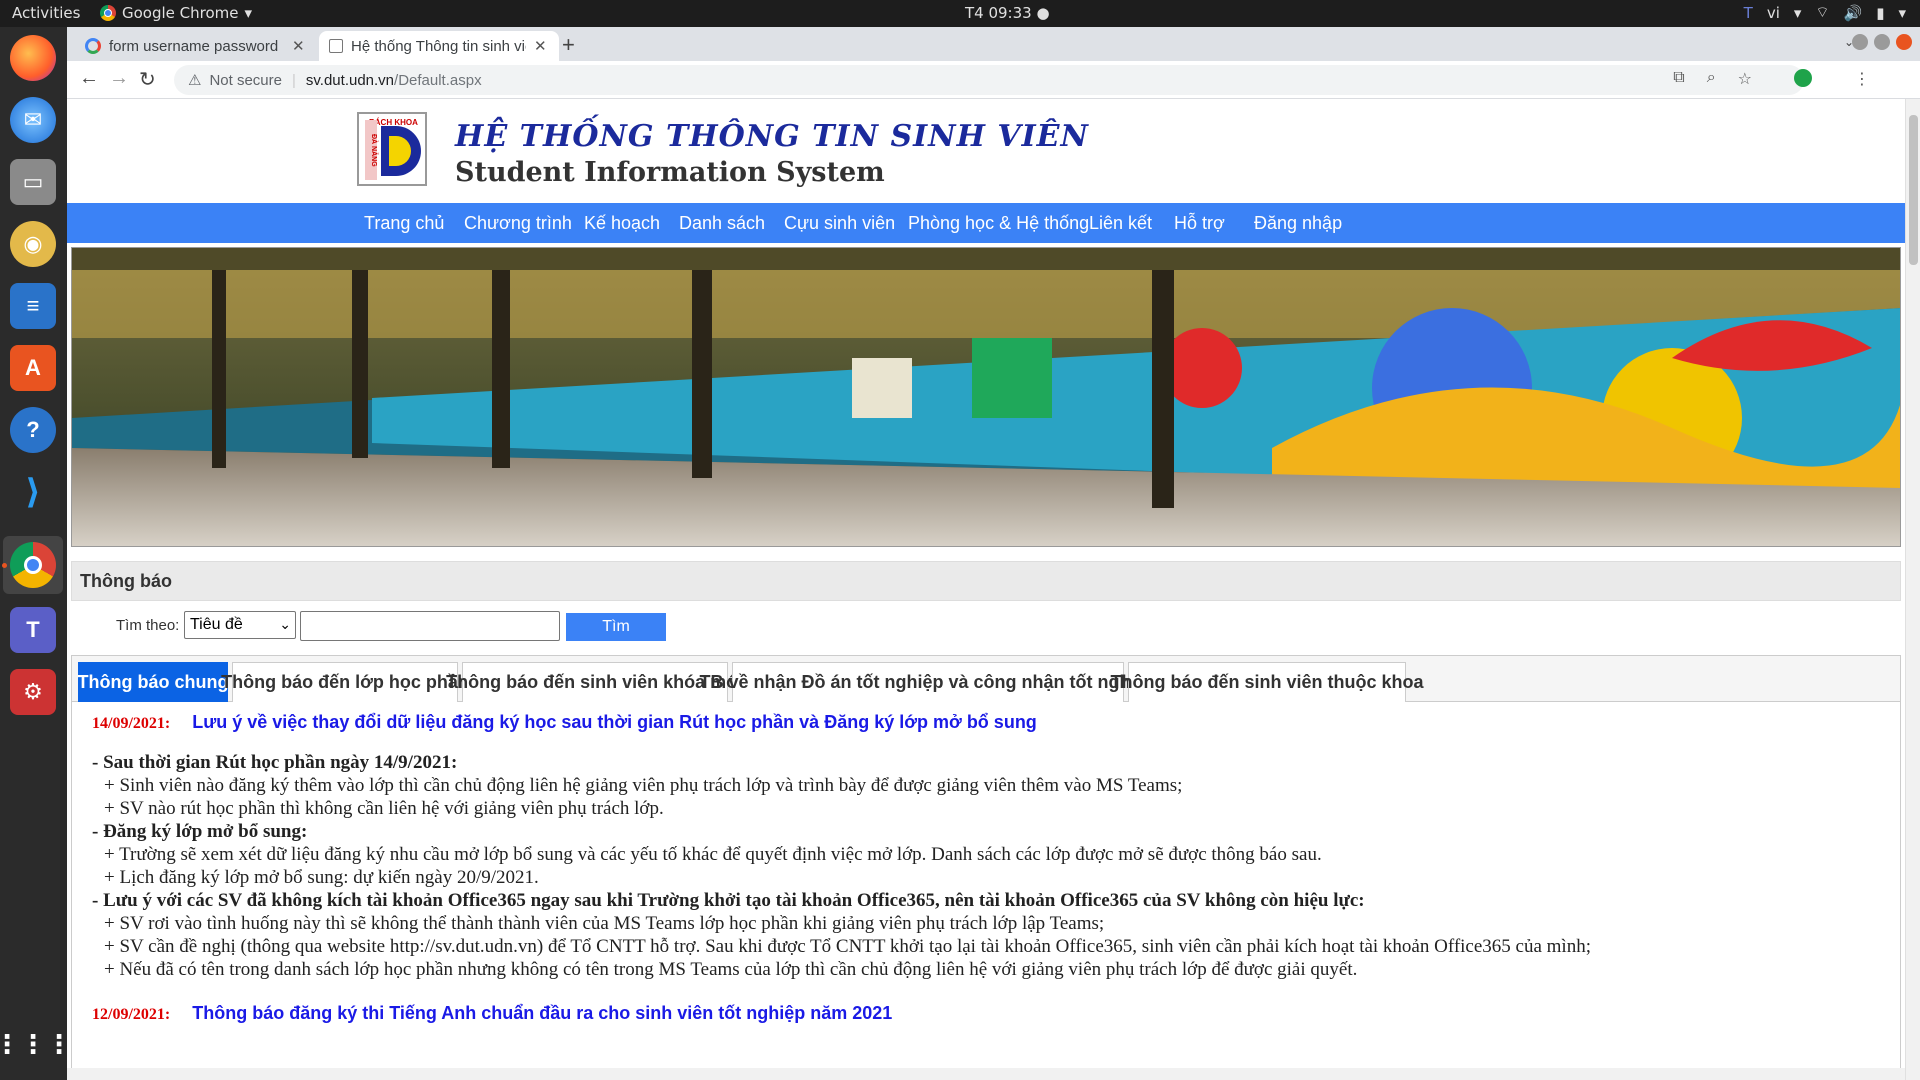 The width and height of the screenshot is (1920, 1080). Describe the element at coordinates (438, 80) in the screenshot. I see `url-path: /Default.aspx` at that location.